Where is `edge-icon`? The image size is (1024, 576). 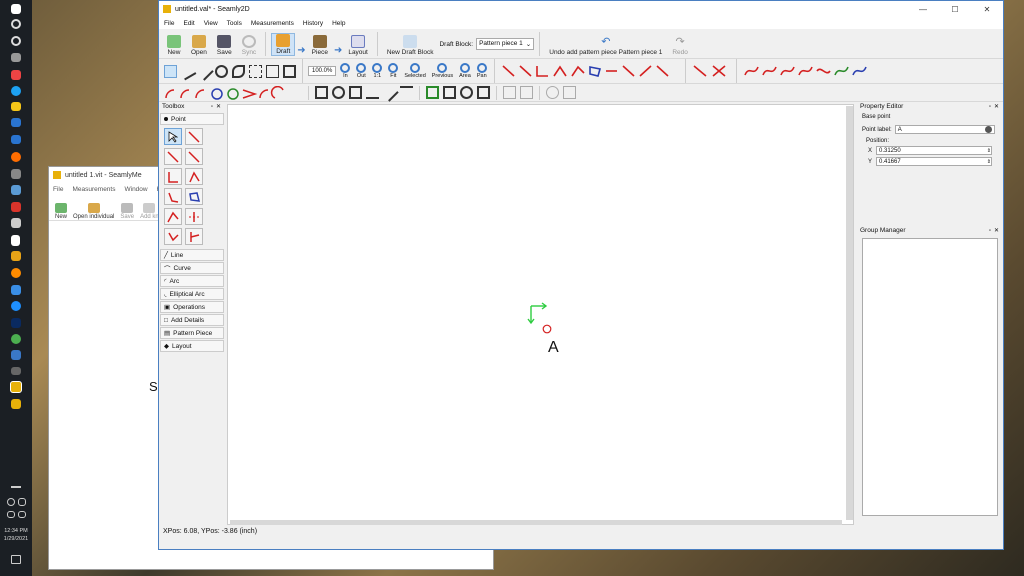 edge-icon is located at coordinates (16, 91).